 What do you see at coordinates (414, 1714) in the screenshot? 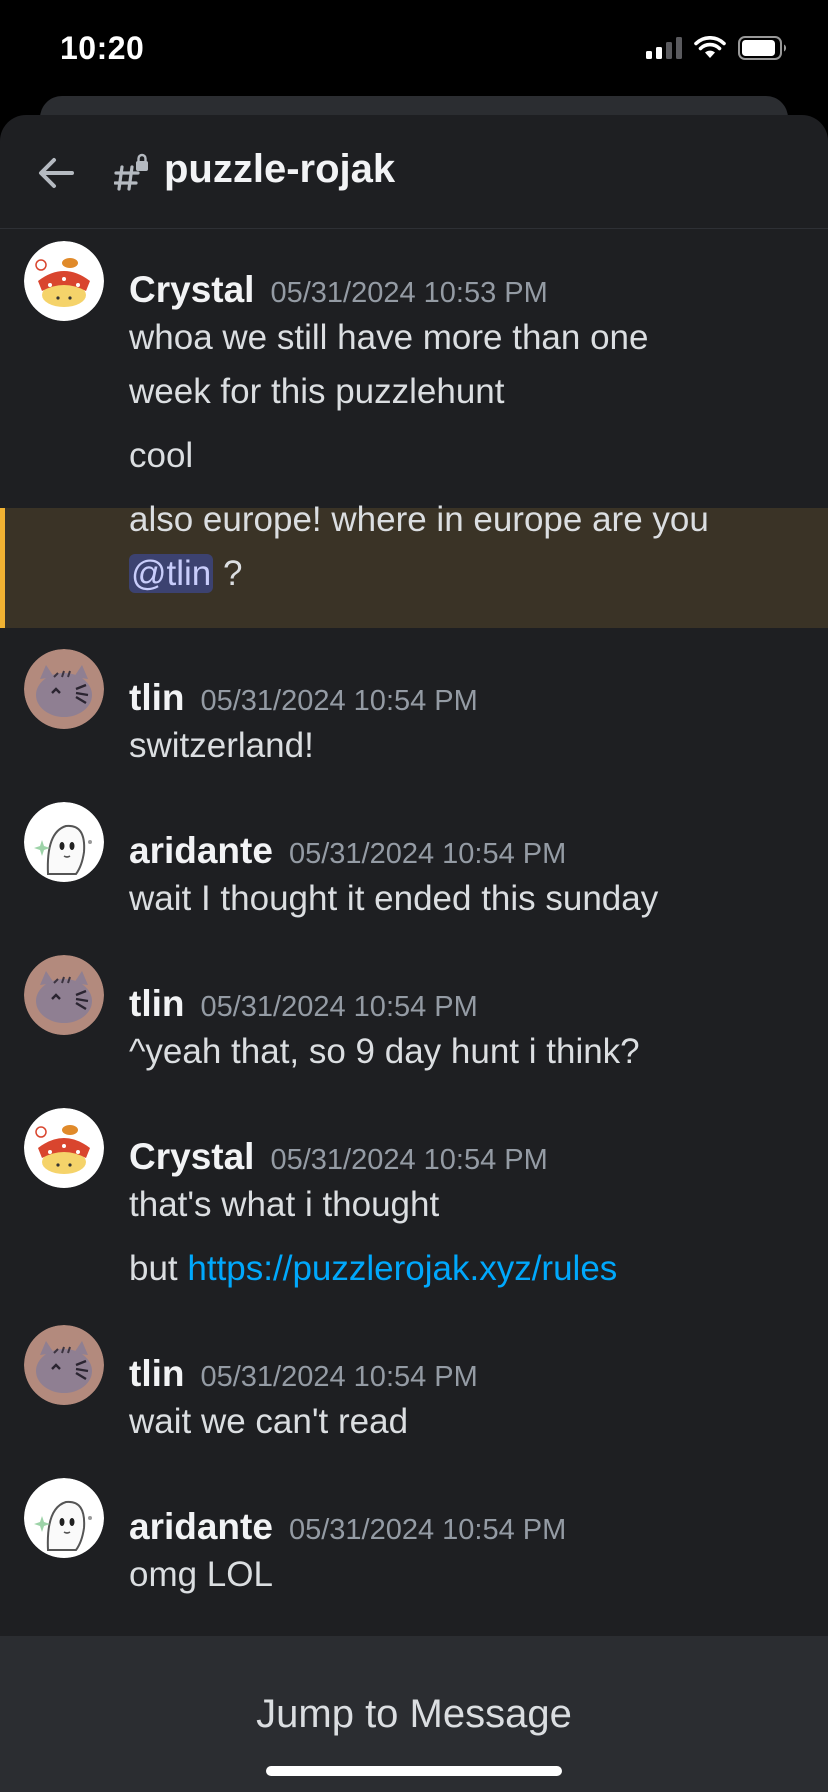
I see `jump-to-message-button: Jump to Message` at bounding box center [414, 1714].